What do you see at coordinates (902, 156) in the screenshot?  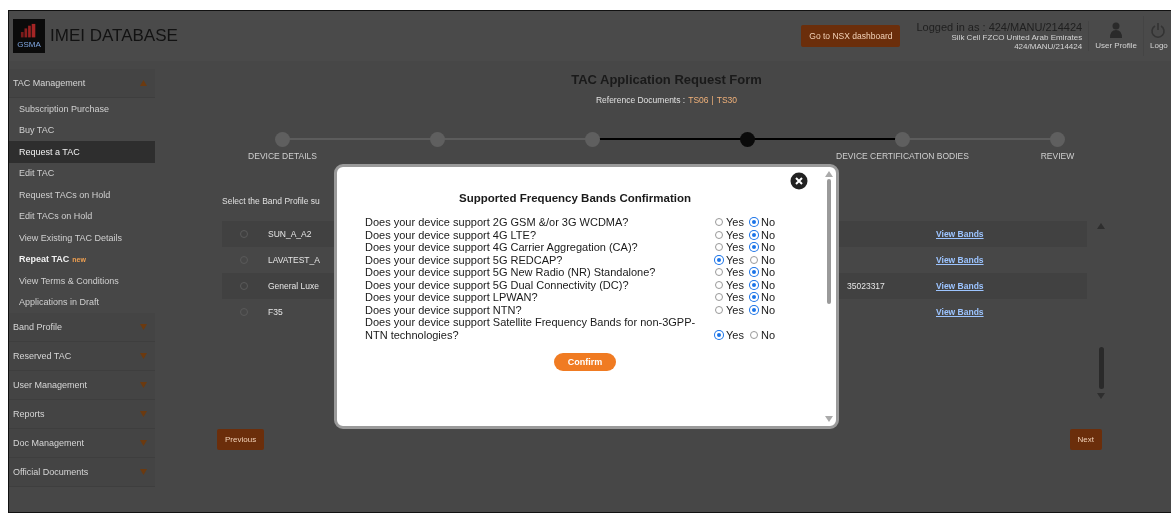 I see `step-label: DEVICE CERTIFICATION BODIES` at bounding box center [902, 156].